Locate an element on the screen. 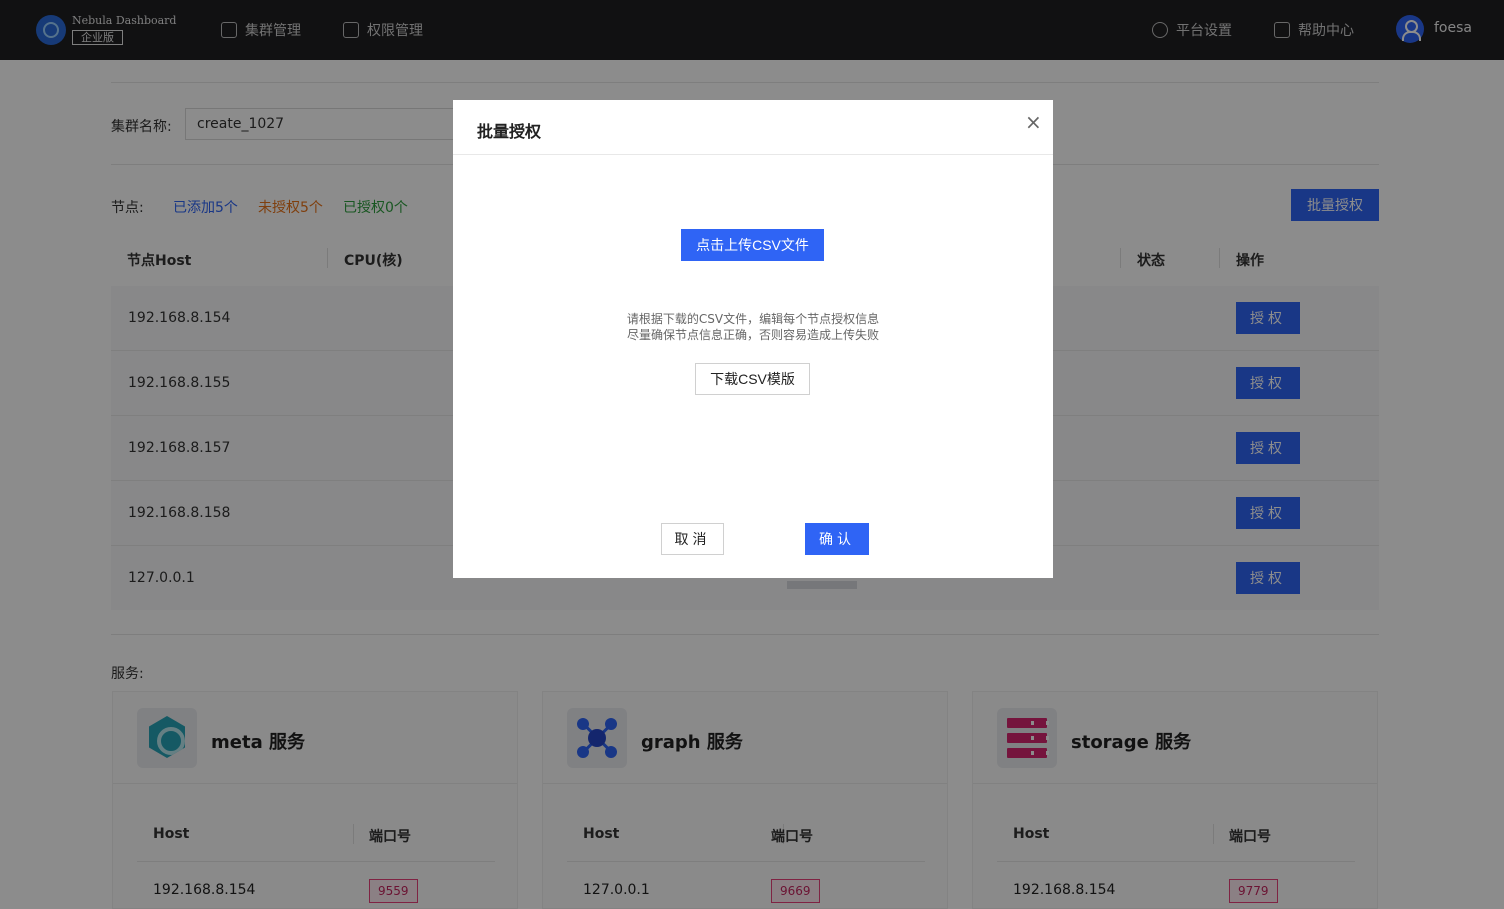  upload-tip-line: 请根据下载的CSV文件，编辑每个节点授权信息 is located at coordinates (753, 319).